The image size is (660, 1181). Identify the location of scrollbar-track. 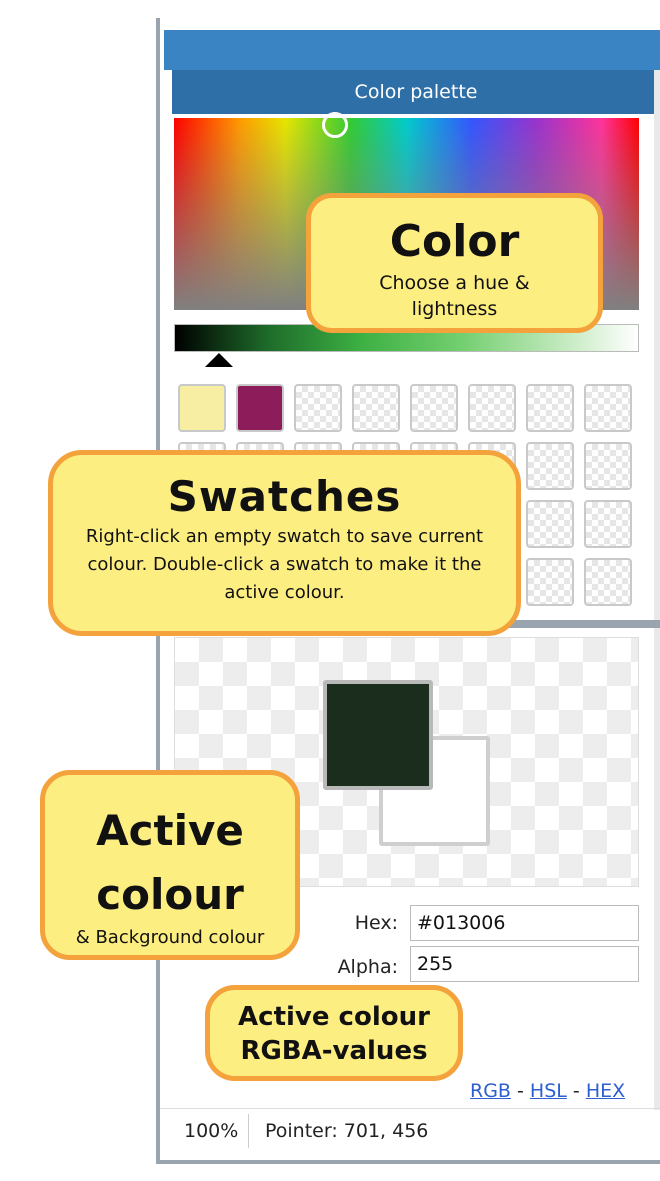
(657, 590).